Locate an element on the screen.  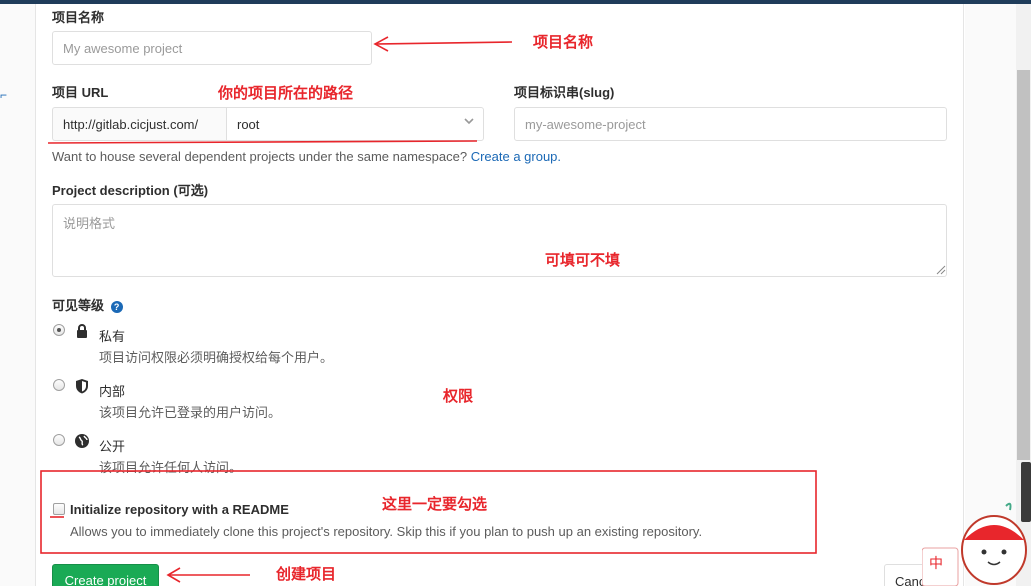
project-name-input is located at coordinates (212, 48).